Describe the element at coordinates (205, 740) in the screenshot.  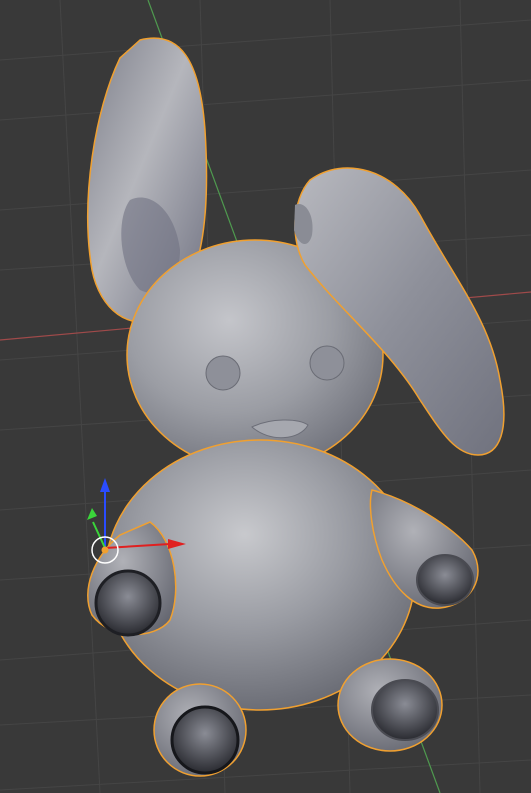
I see `left-foot-pad` at that location.